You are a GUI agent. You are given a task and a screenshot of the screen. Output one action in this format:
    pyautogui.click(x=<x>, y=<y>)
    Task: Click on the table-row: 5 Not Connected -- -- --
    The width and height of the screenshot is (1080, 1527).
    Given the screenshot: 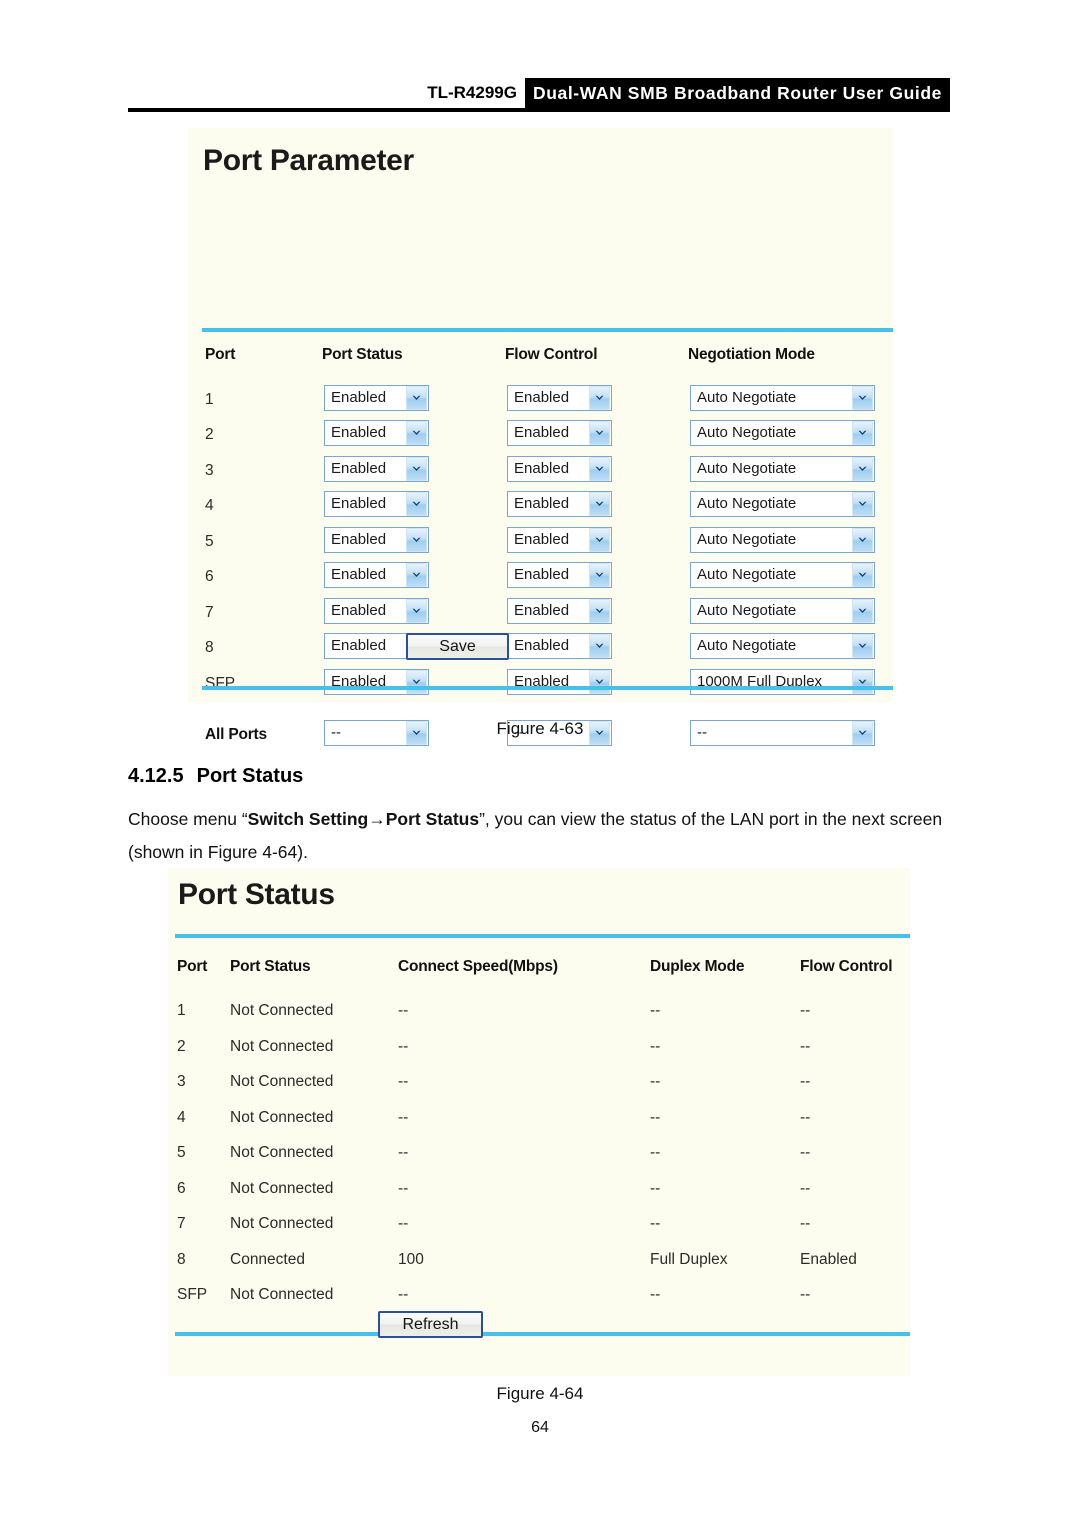 What is the action you would take?
    pyautogui.click(x=539, y=1154)
    